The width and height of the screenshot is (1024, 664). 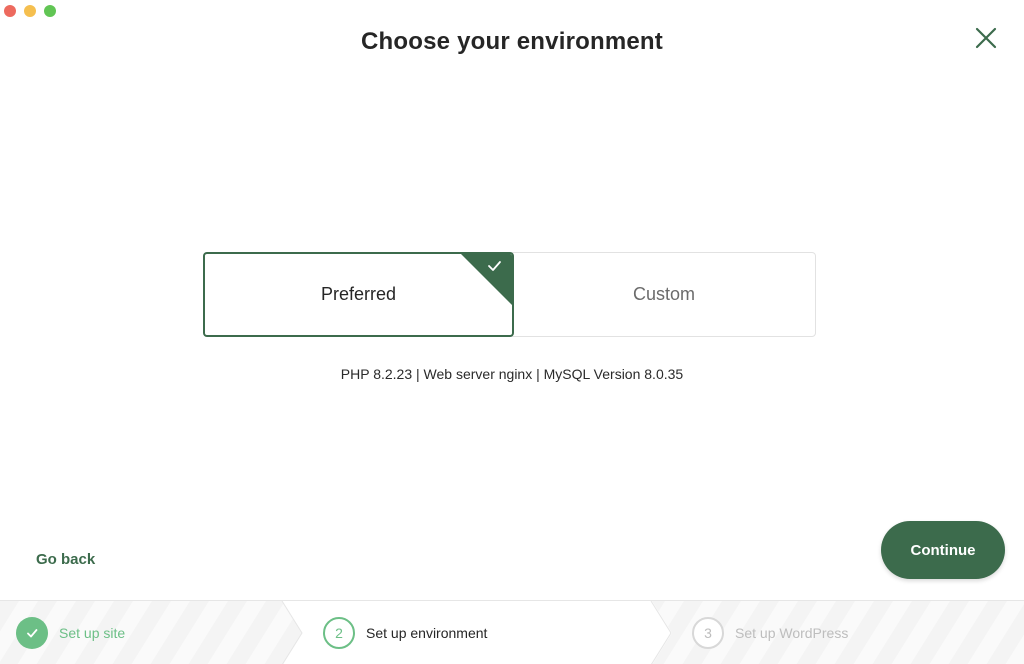 I want to click on stepper-background, so click(x=512, y=632).